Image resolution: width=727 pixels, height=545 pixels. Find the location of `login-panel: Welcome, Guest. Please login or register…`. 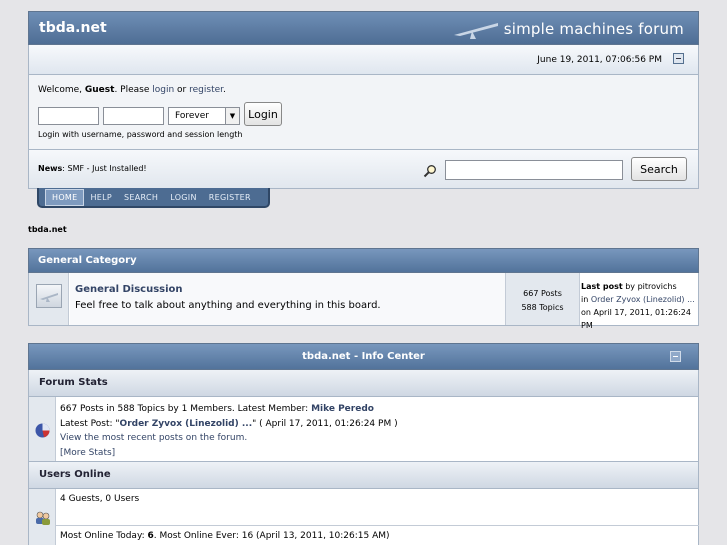

login-panel: Welcome, Guest. Please login or register… is located at coordinates (363, 112).